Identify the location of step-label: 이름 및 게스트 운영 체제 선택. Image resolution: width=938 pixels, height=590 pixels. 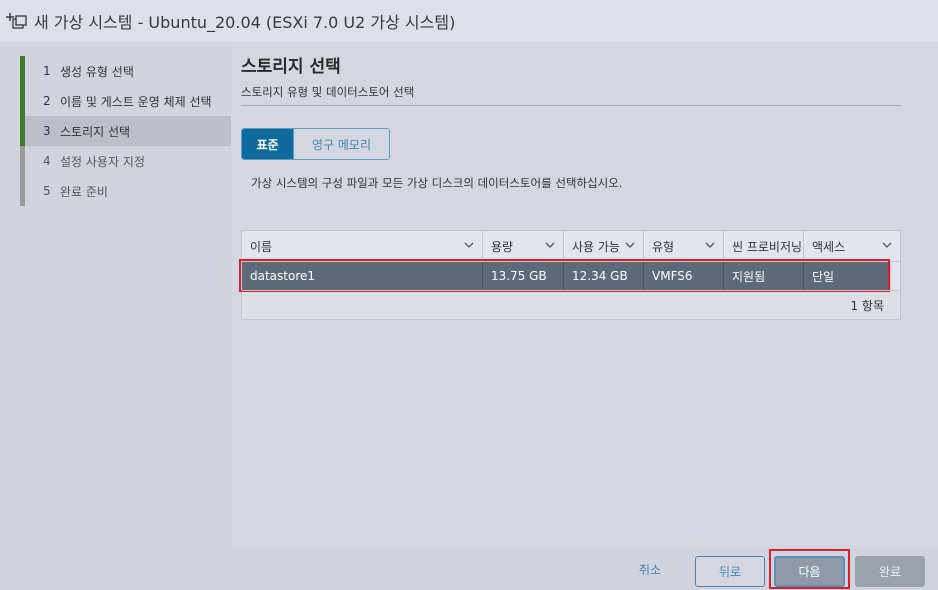
(136, 101).